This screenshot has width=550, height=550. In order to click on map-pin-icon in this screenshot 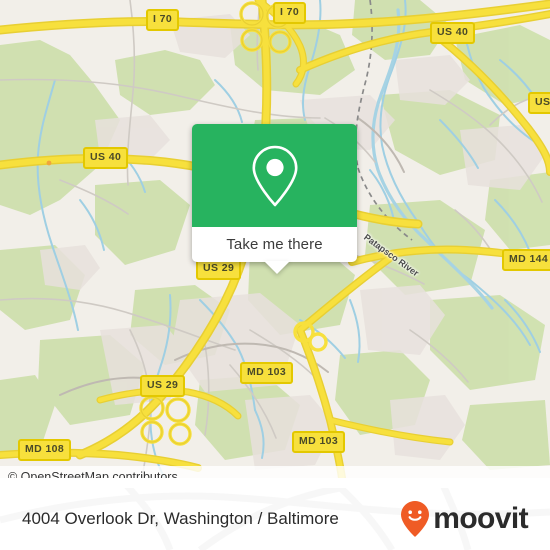, I will do `click(274, 175)`.